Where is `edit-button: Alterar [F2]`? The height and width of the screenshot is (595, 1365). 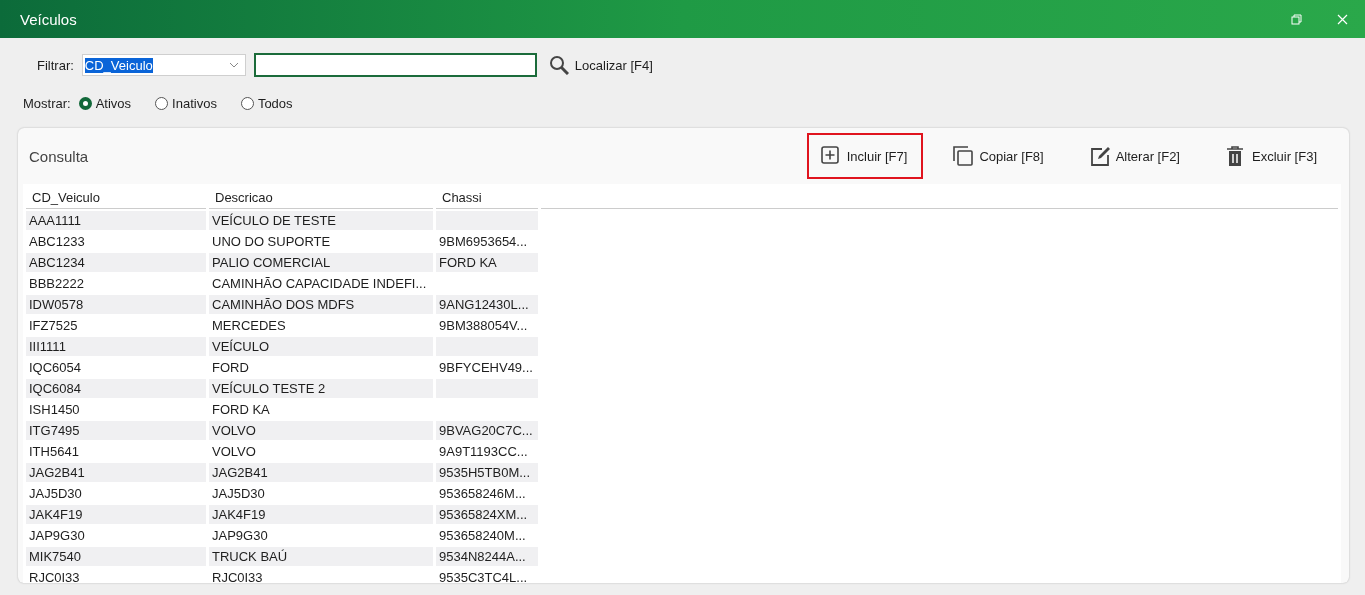 edit-button: Alterar [F2] is located at coordinates (1135, 156).